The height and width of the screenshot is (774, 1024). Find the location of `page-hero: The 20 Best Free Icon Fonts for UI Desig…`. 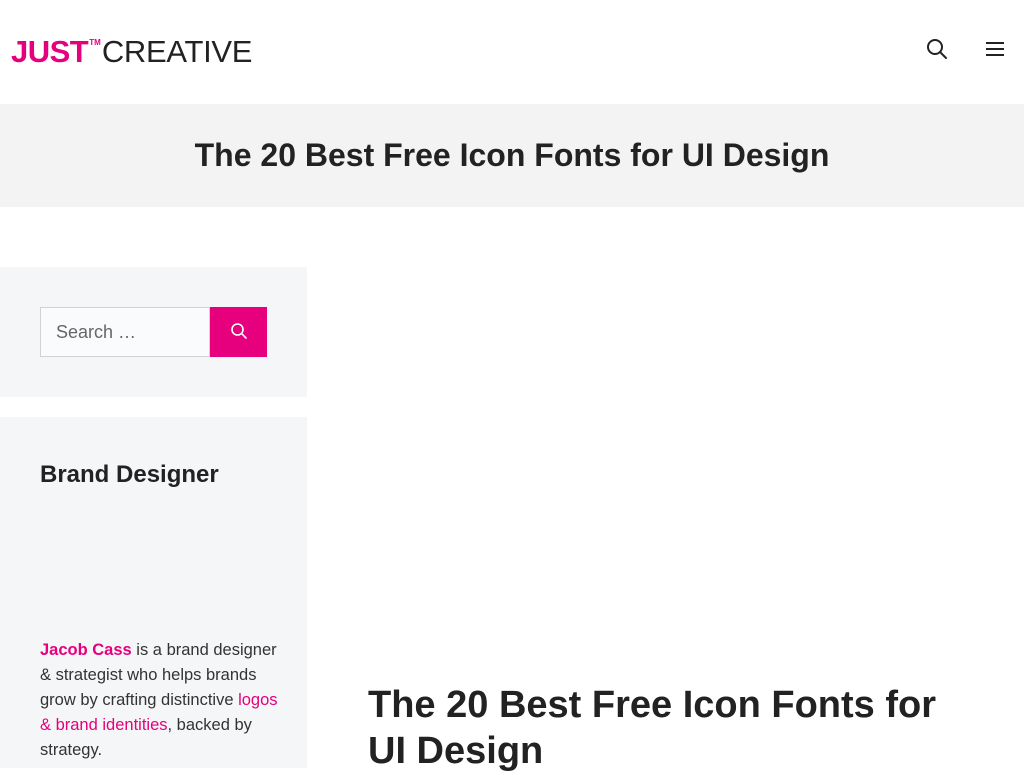

page-hero: The 20 Best Free Icon Fonts for UI Desig… is located at coordinates (512, 155).